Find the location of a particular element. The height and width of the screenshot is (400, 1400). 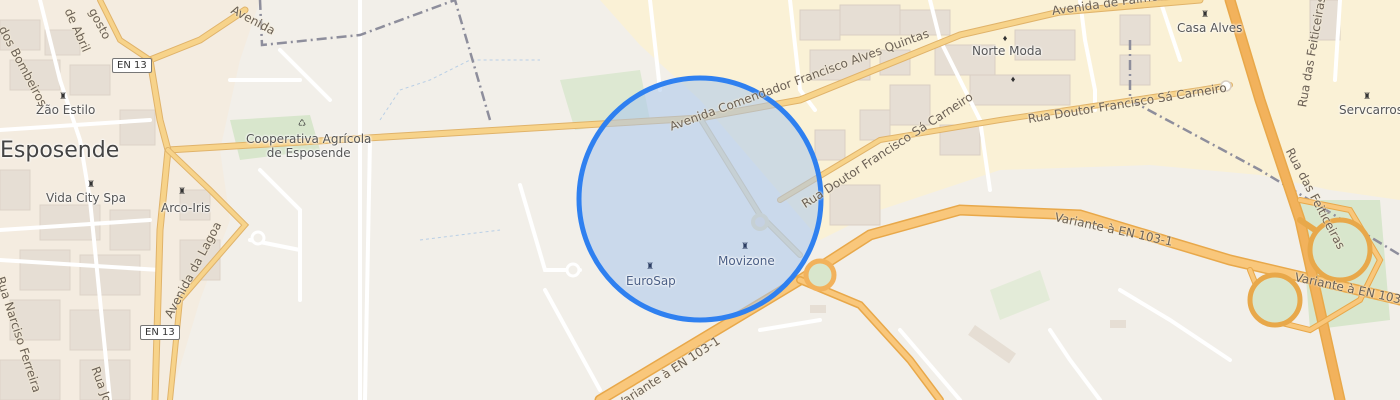

poi-label-casa-alves: Casa Alves is located at coordinates (1209, 28).